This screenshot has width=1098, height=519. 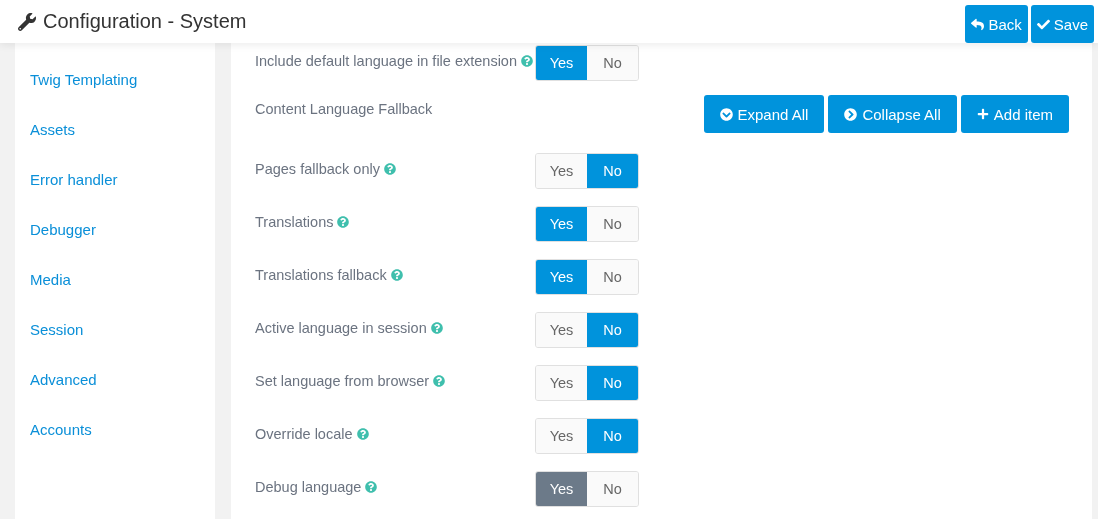 I want to click on setting-label: Pages fallback only, so click(x=317, y=169).